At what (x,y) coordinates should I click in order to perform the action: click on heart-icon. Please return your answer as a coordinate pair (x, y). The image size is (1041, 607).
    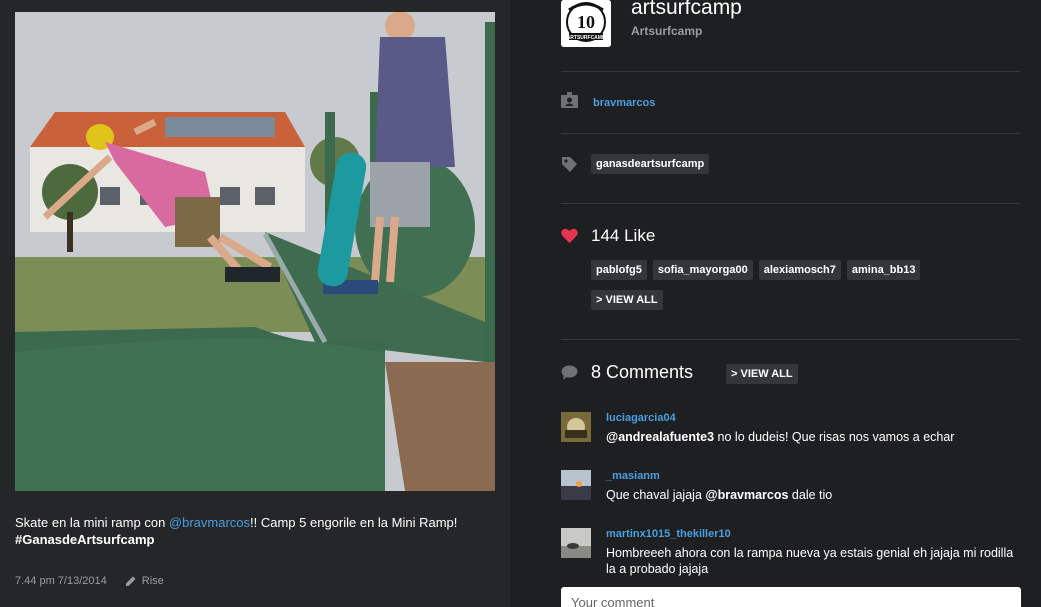
    Looking at the image, I should click on (569, 235).